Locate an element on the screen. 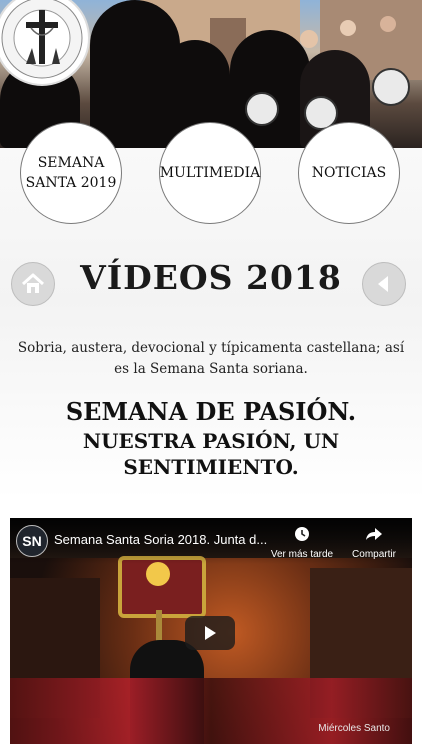  nav-noticias-button: NOTICIAS is located at coordinates (349, 173).